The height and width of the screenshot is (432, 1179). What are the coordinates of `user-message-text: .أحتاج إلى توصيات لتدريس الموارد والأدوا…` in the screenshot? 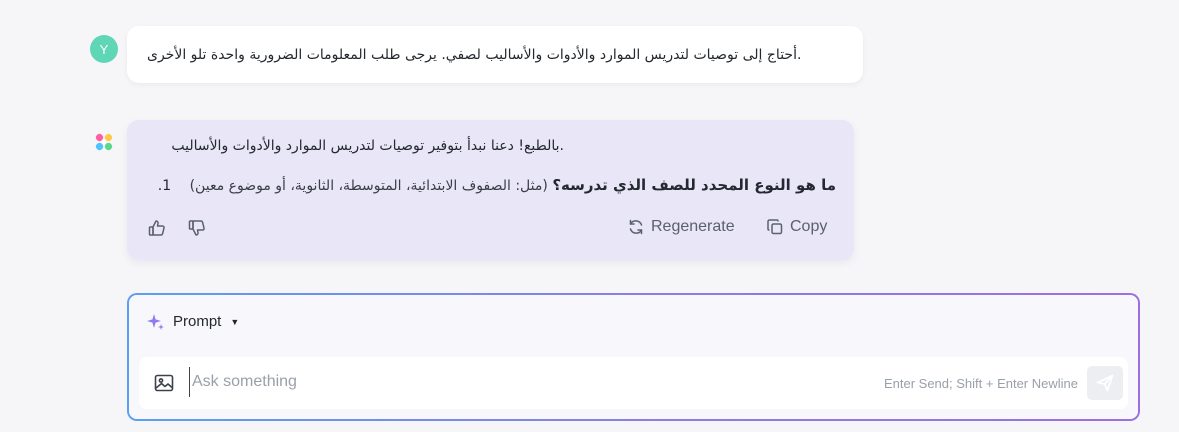 It's located at (474, 54).